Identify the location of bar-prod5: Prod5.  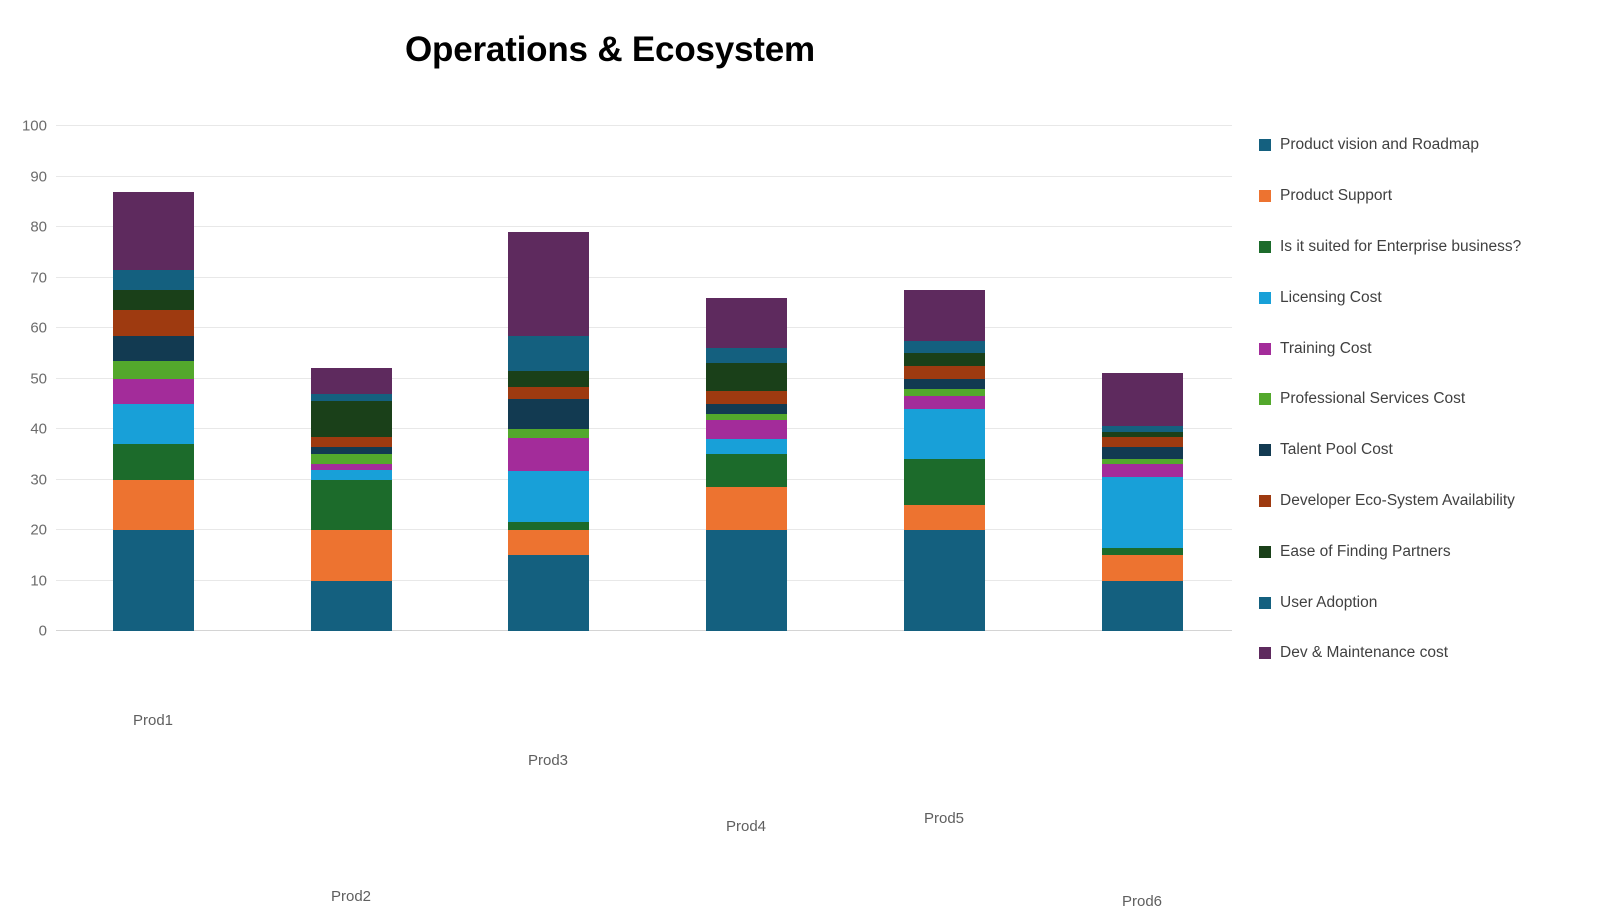
(944, 558).